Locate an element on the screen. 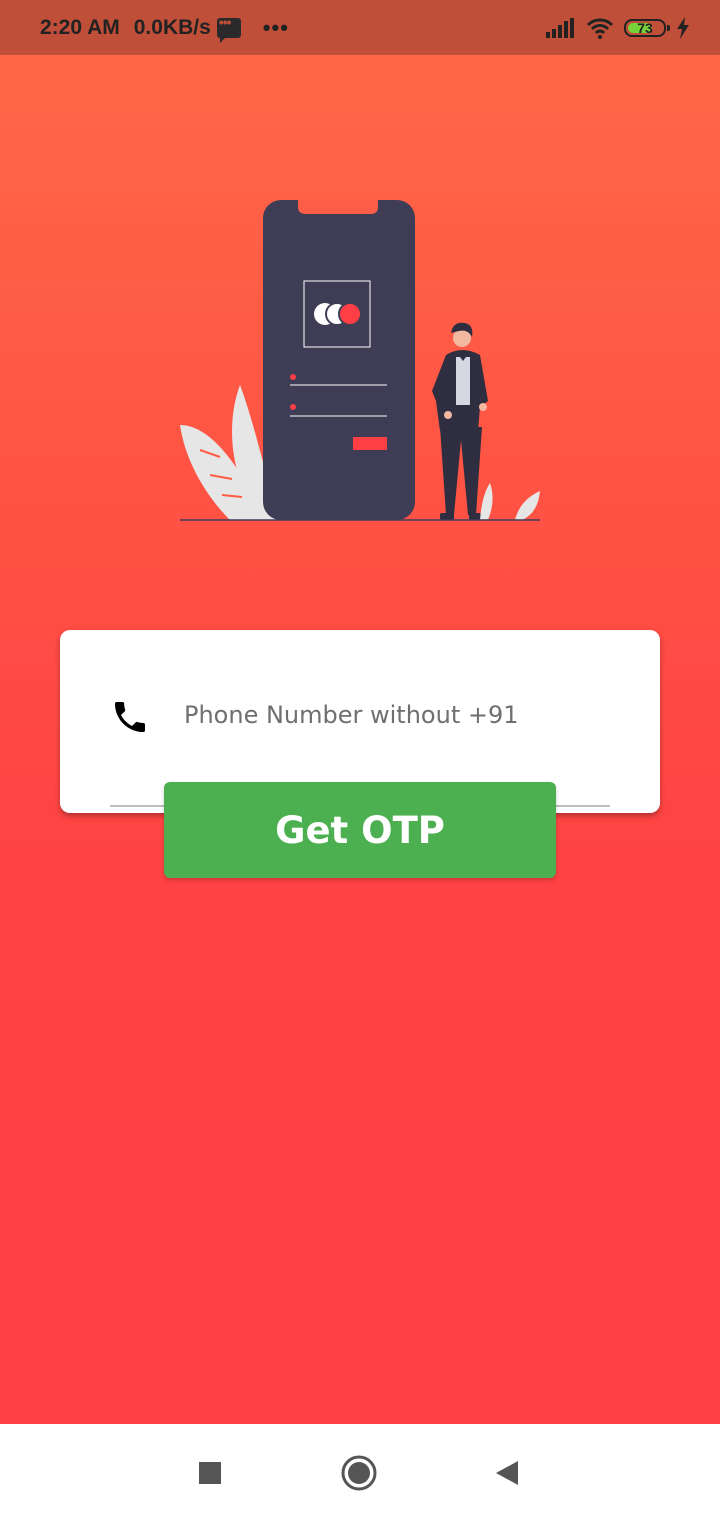 The width and height of the screenshot is (720, 1520). status-right: 73 is located at coordinates (618, 27).